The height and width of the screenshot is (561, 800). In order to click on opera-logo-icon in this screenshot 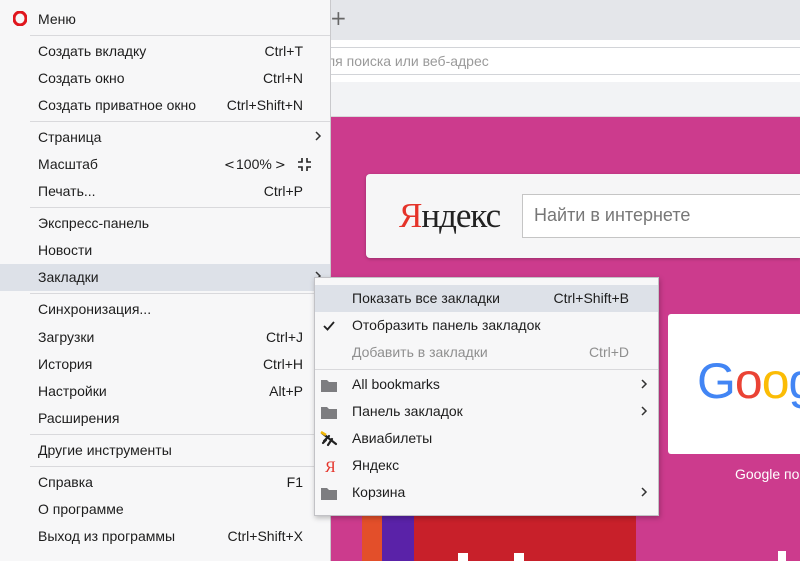, I will do `click(20, 18)`.